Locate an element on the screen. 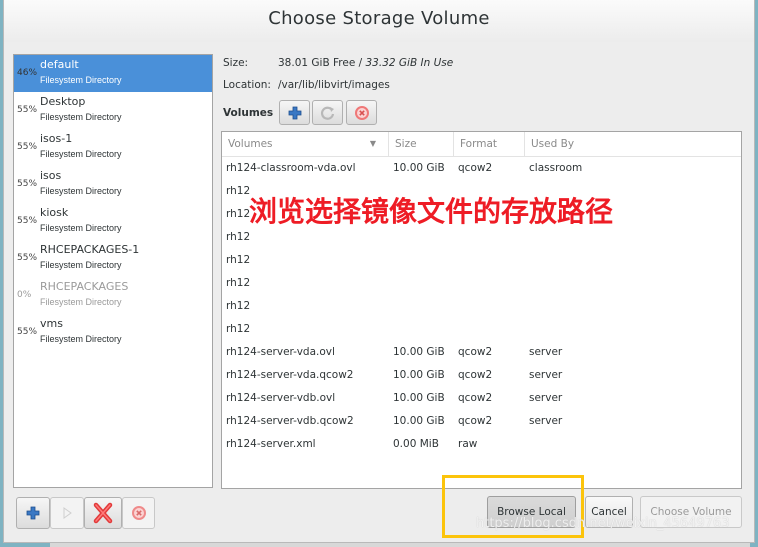 This screenshot has width=758, height=547. pool-list-item: 46% default Filesystem Directory is located at coordinates (113, 73).